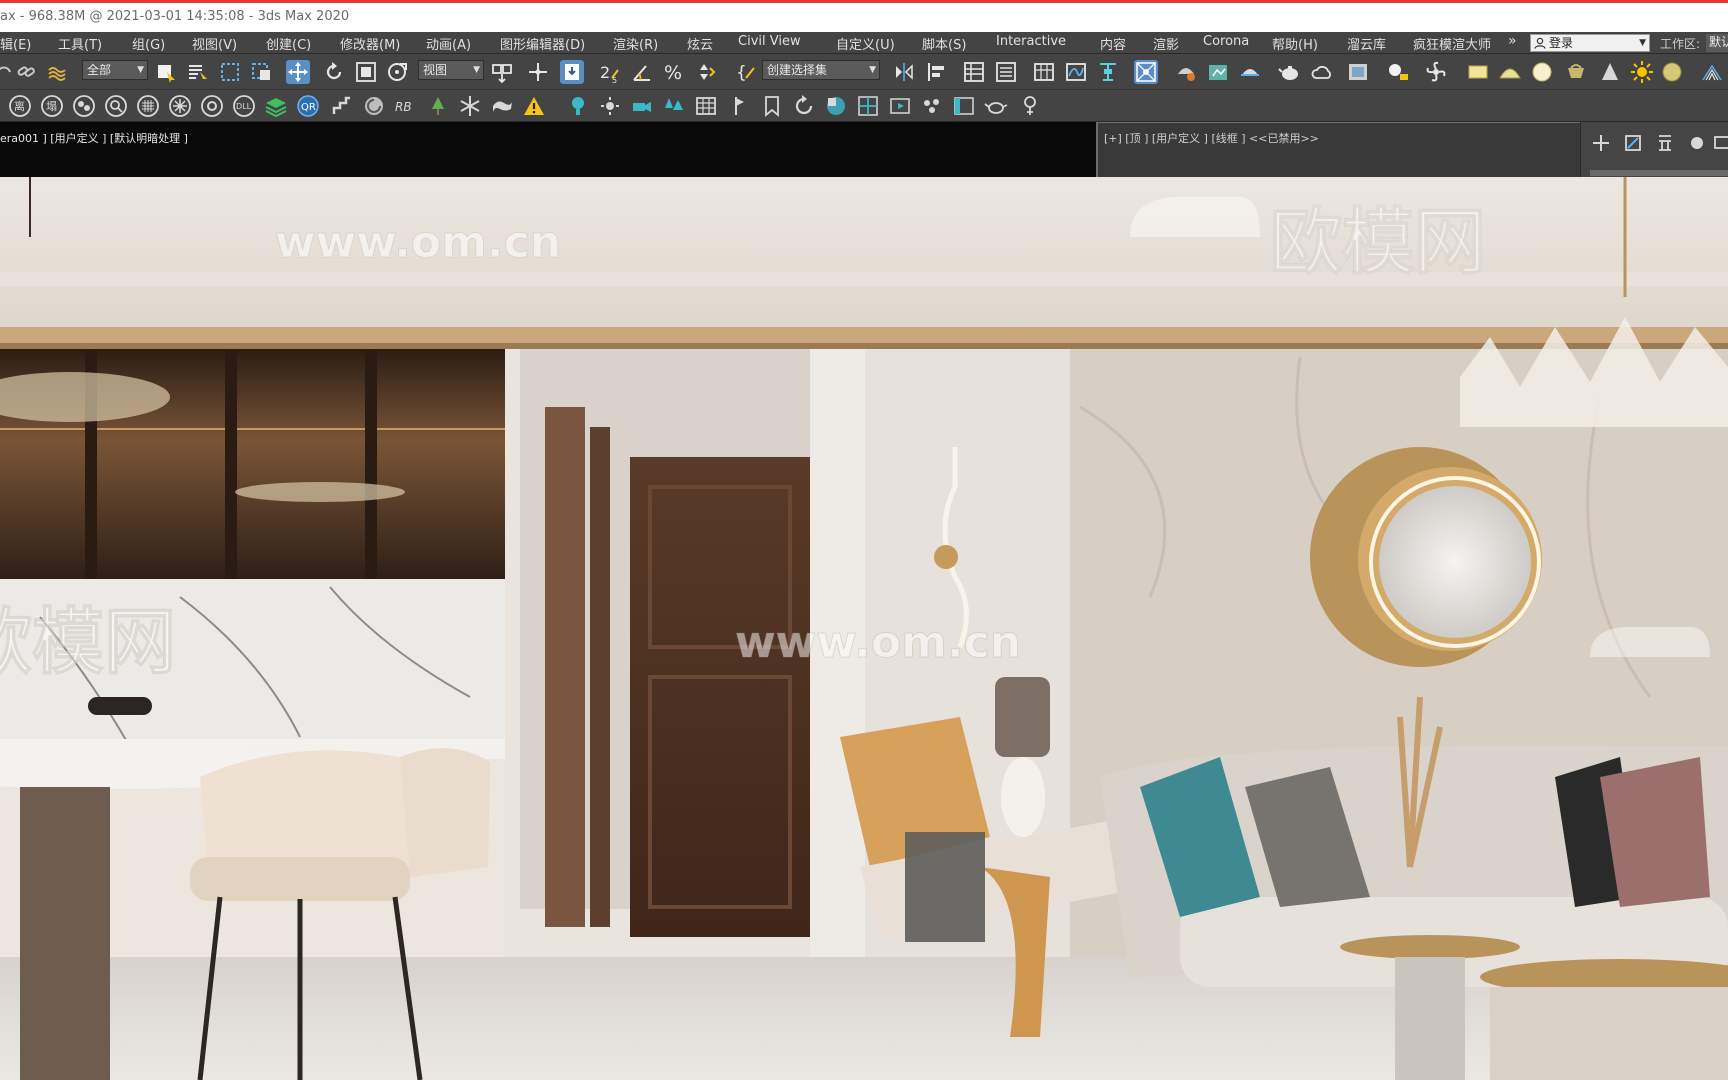 The image size is (1728, 1080). What do you see at coordinates (406, 106) in the screenshot?
I see `rb-plugin-icon: RB` at bounding box center [406, 106].